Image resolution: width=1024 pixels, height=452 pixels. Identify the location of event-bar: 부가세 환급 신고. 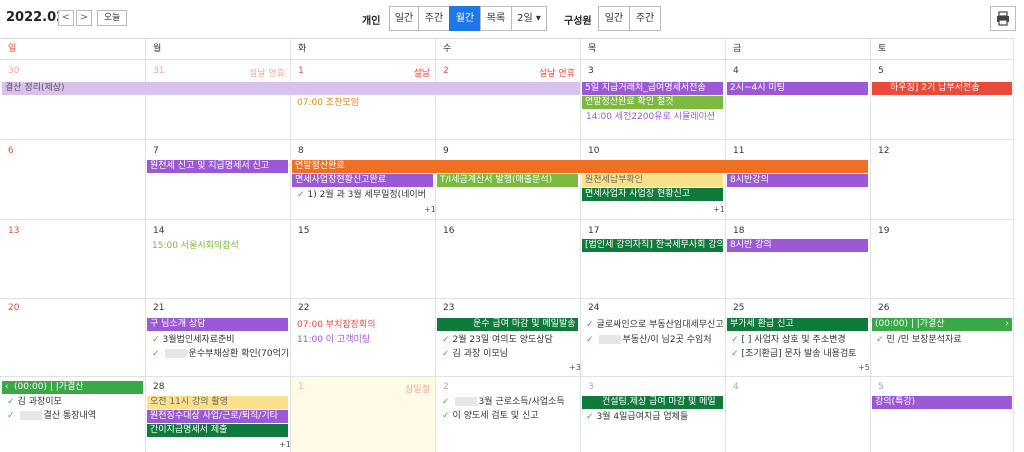
(797, 324).